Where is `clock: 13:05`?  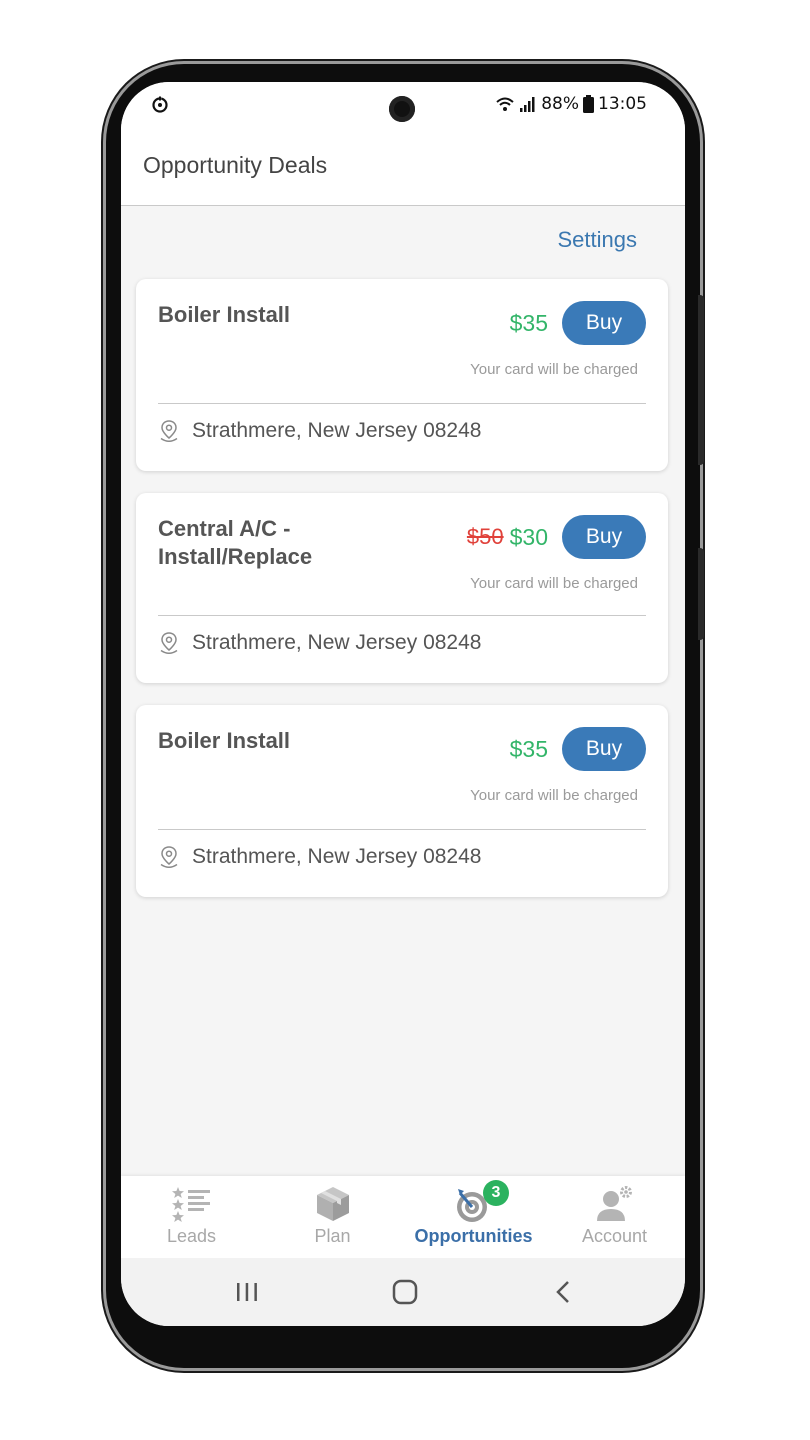
clock: 13:05 is located at coordinates (622, 104).